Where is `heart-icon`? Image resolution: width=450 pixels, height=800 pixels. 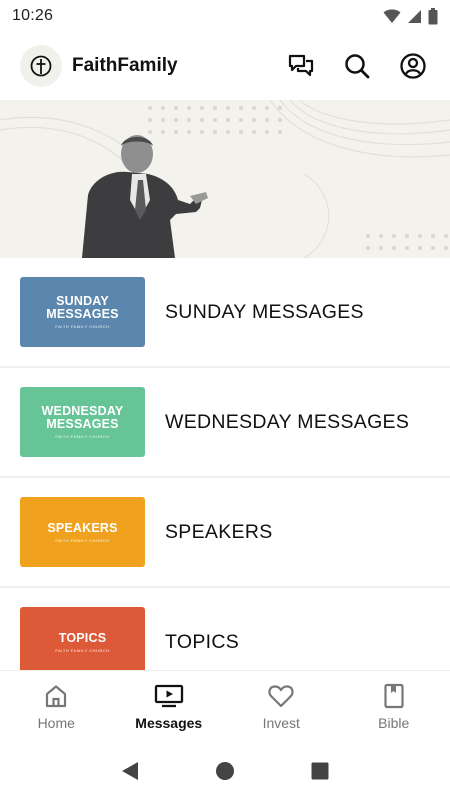
heart-icon is located at coordinates (281, 695).